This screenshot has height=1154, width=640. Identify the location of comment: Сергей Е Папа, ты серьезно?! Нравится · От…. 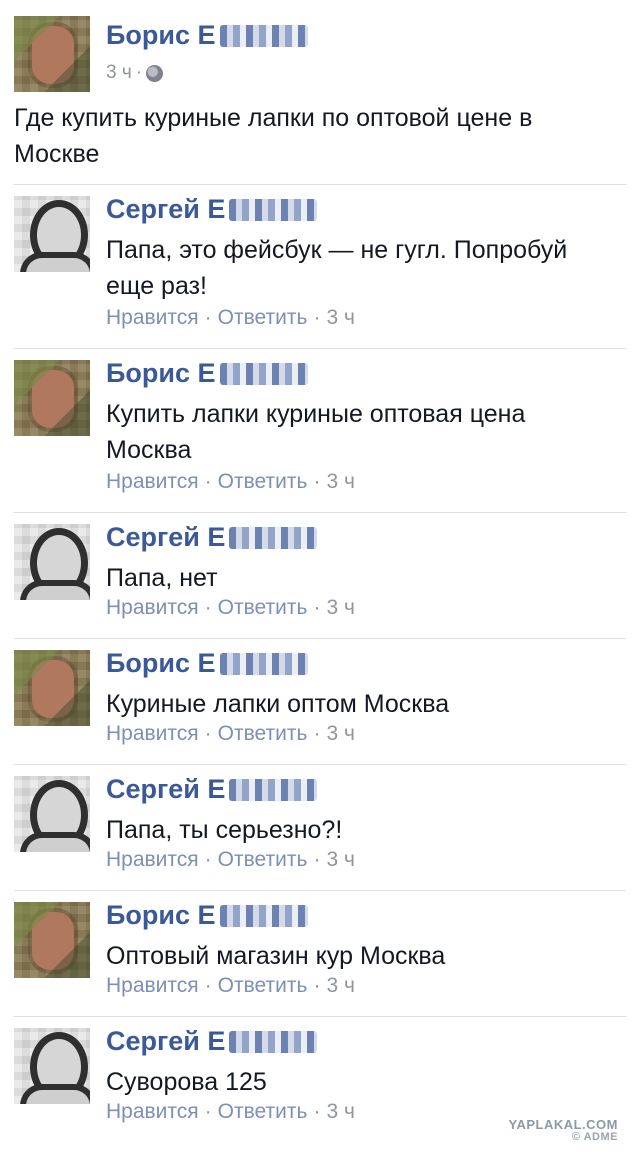
(320, 828).